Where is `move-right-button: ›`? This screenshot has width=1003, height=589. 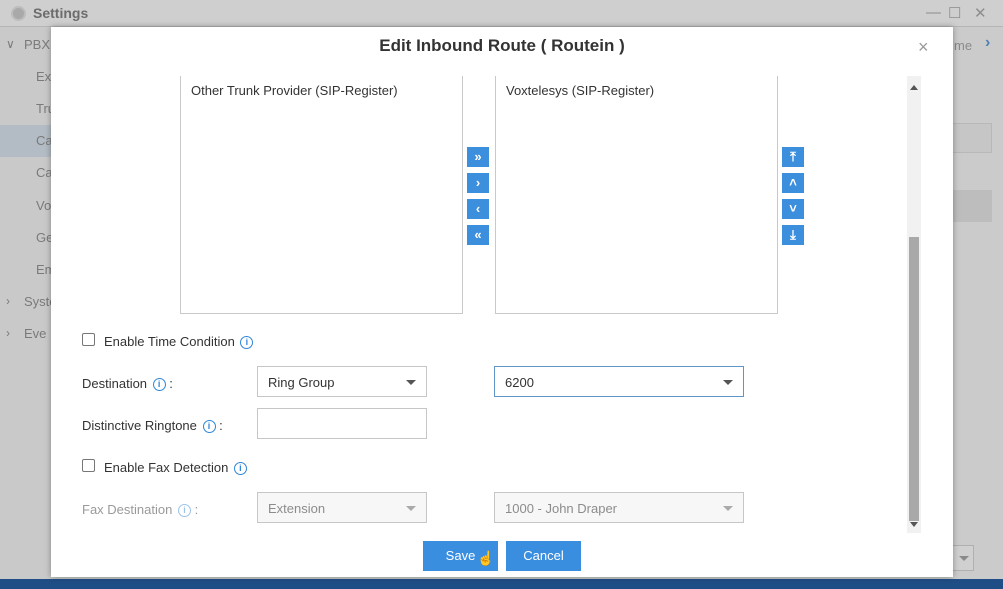 move-right-button: › is located at coordinates (478, 183).